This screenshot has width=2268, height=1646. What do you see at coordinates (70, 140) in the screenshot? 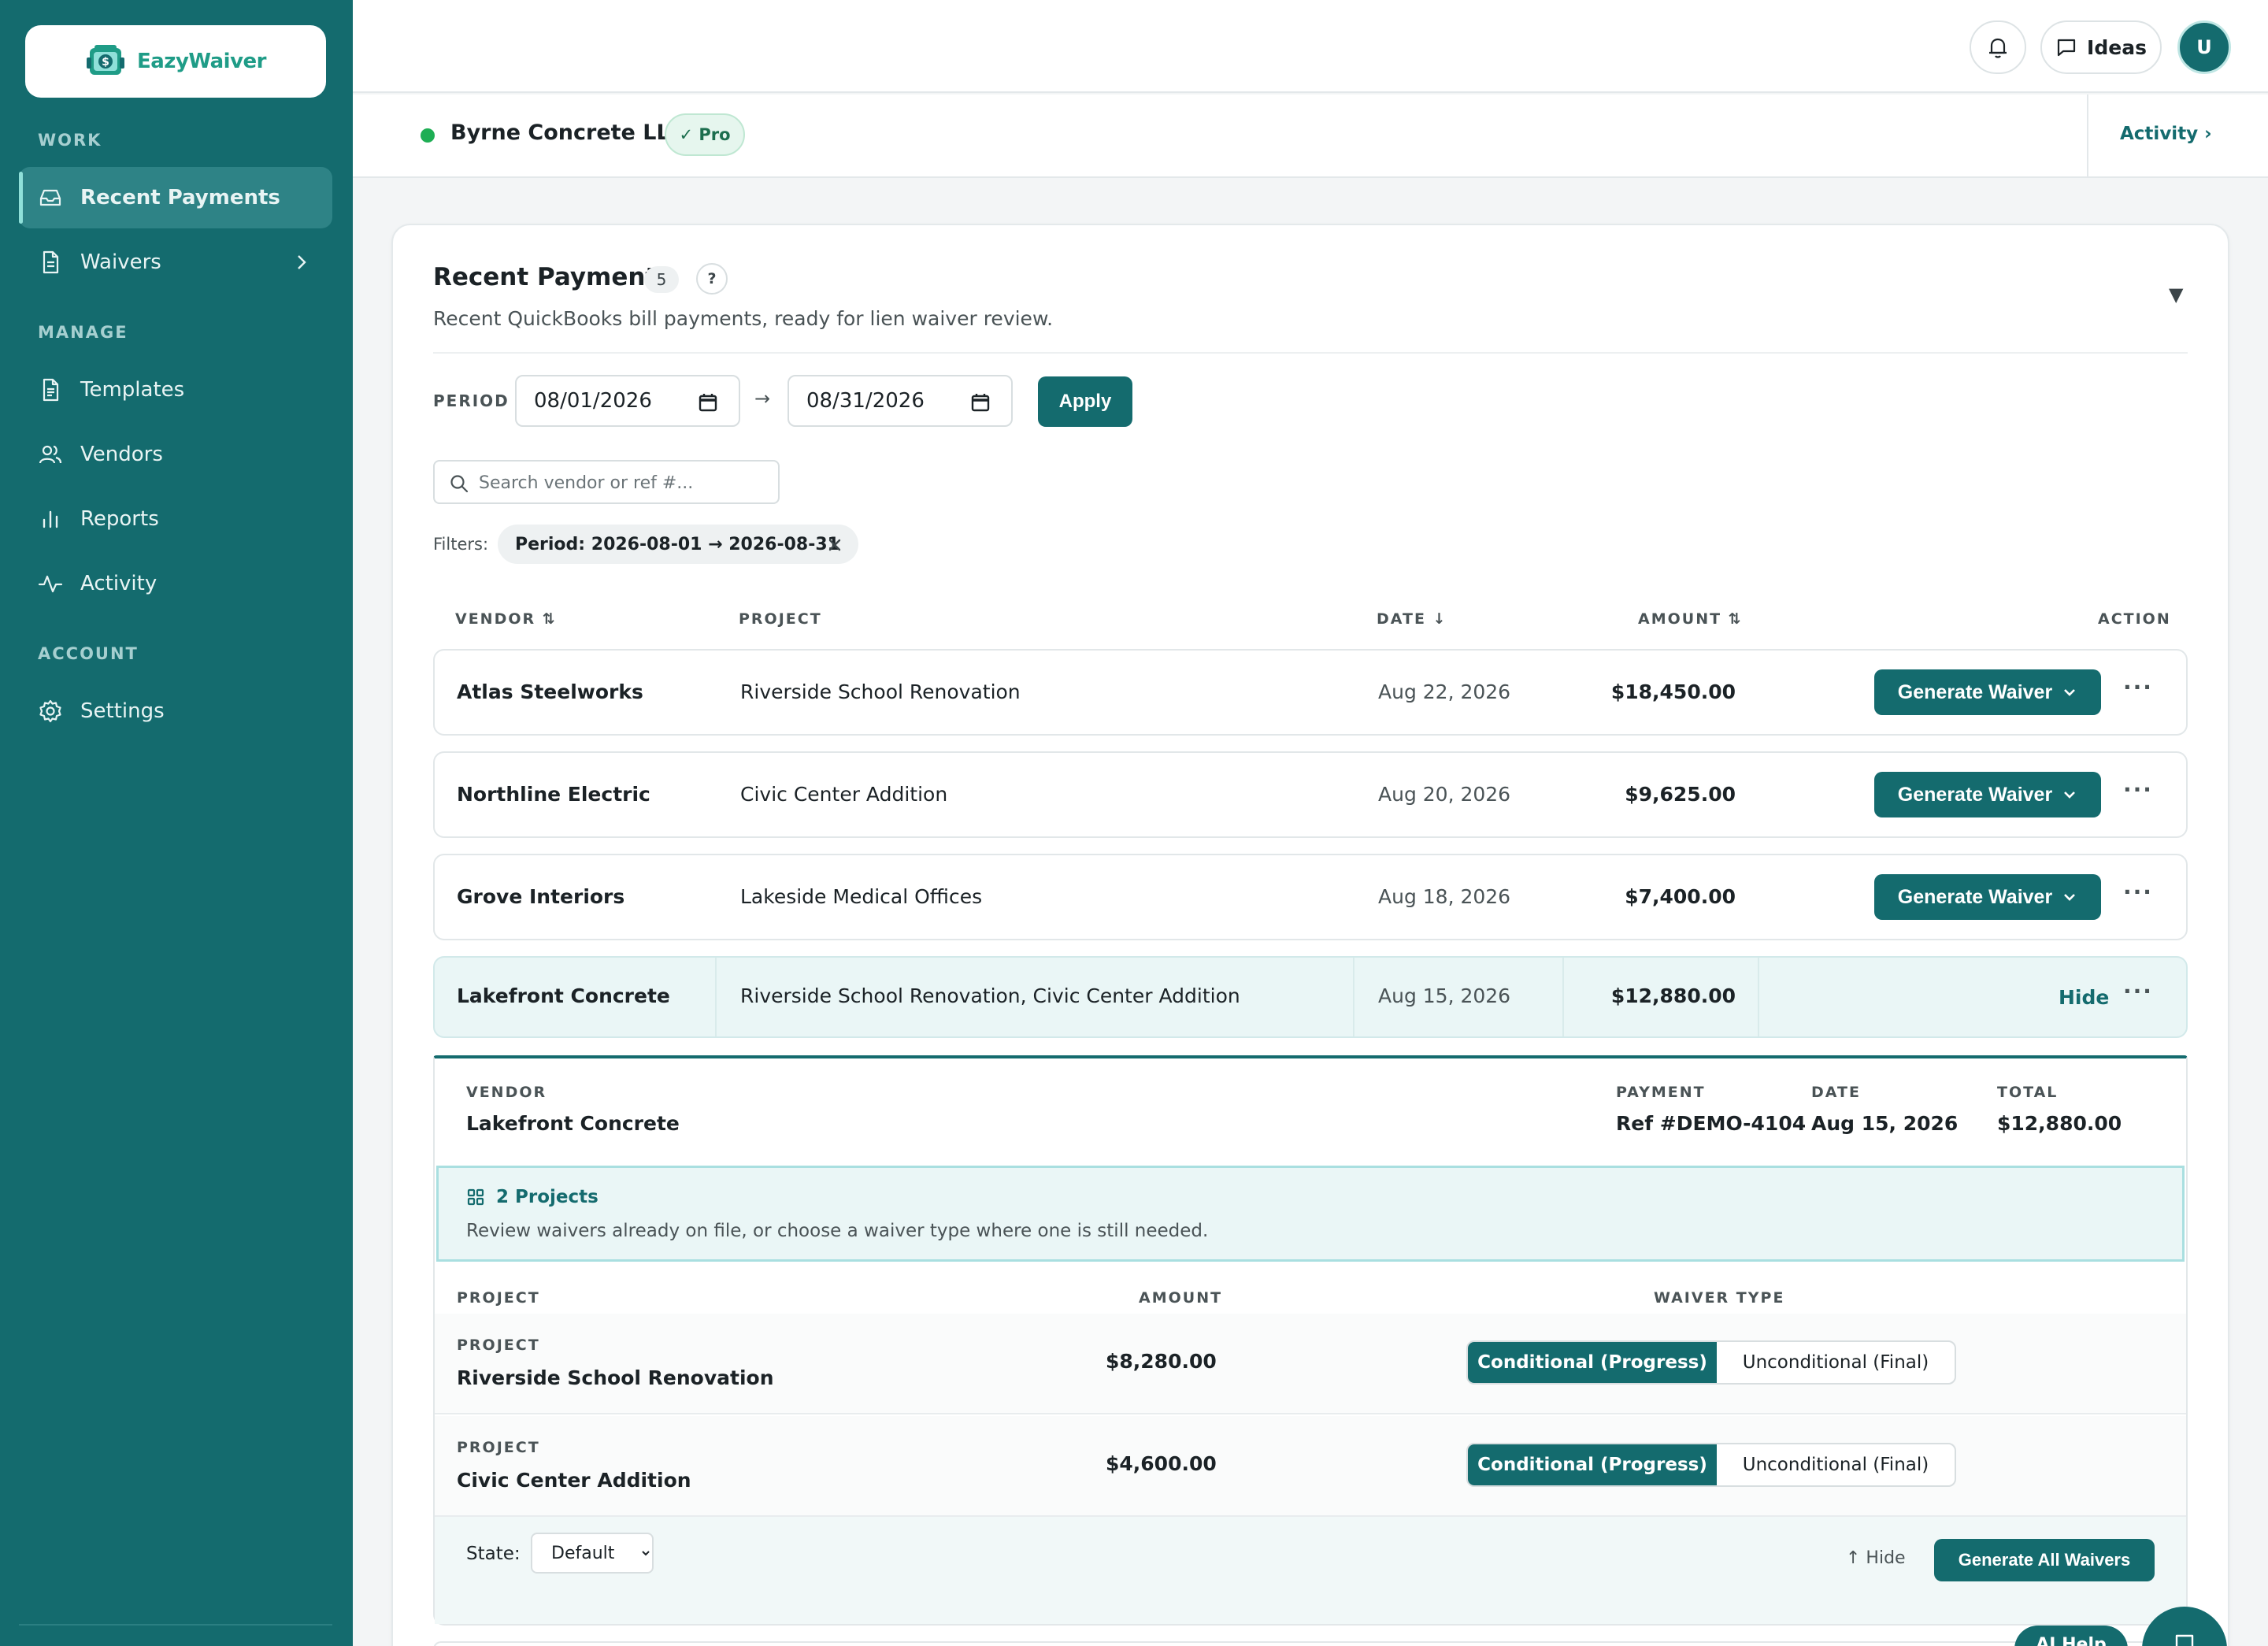
I see `nav-section-work: WORK` at bounding box center [70, 140].